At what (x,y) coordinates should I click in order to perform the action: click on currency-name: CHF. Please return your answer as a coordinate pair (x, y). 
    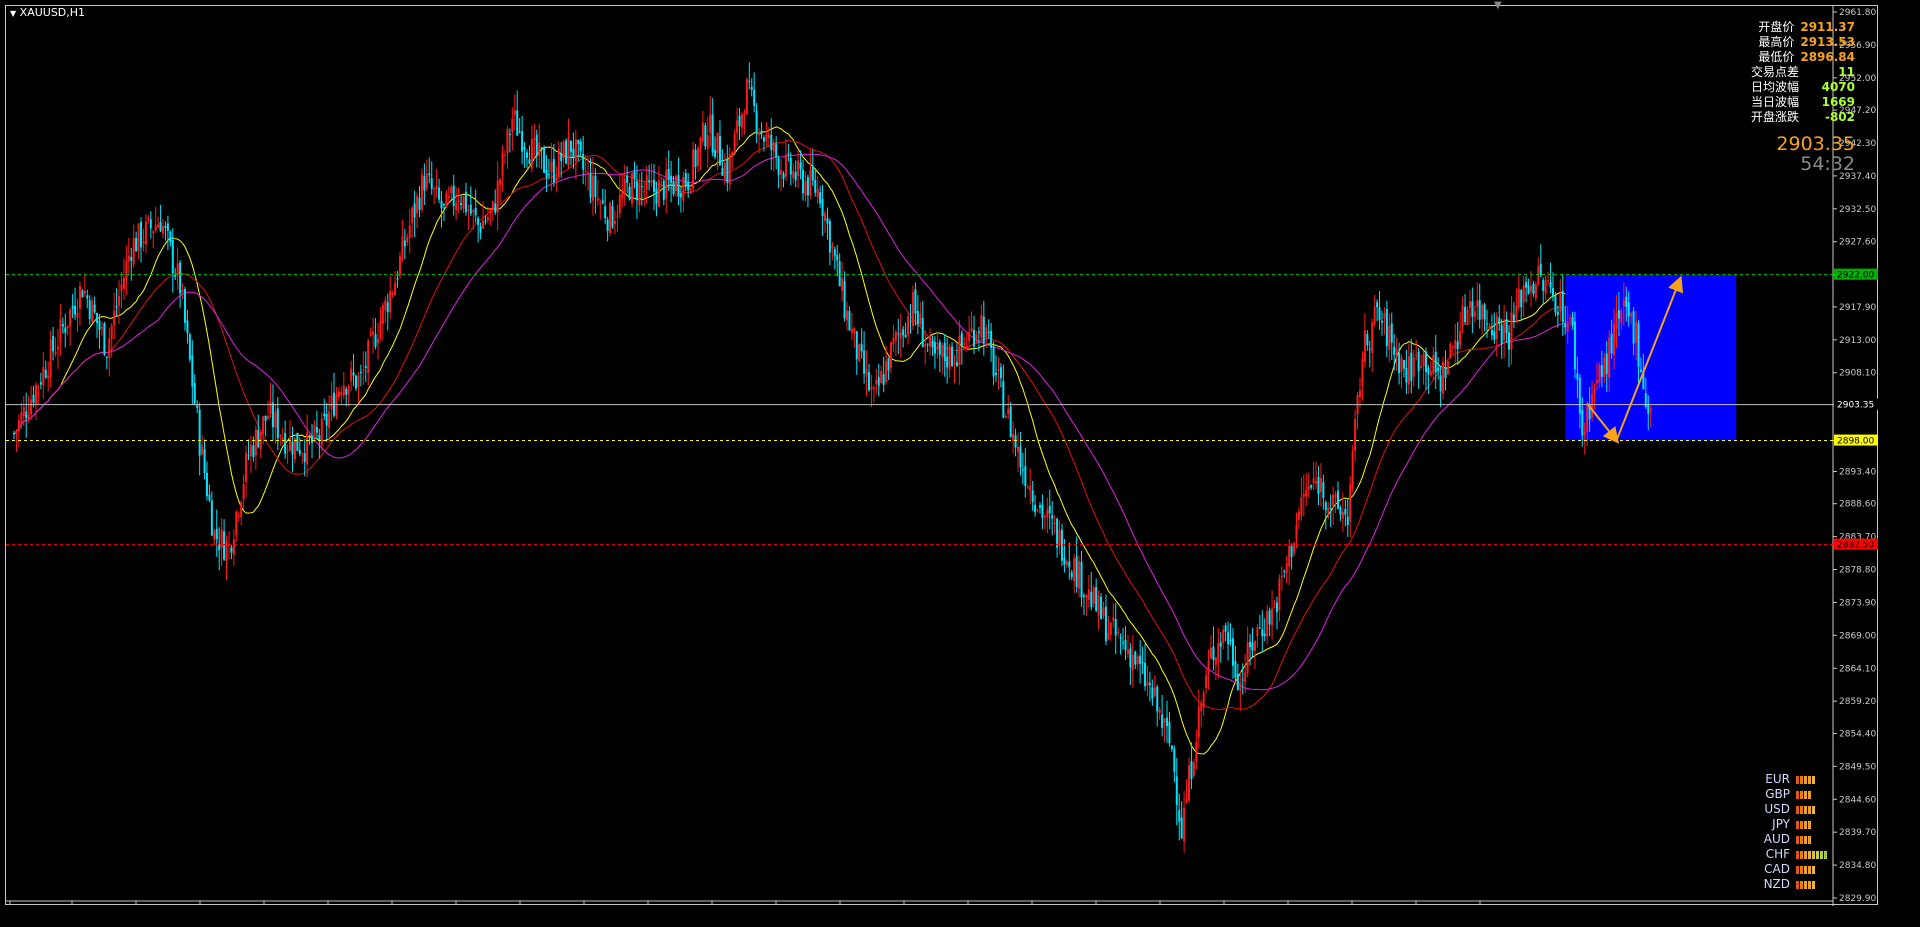
    Looking at the image, I should click on (1777, 854).